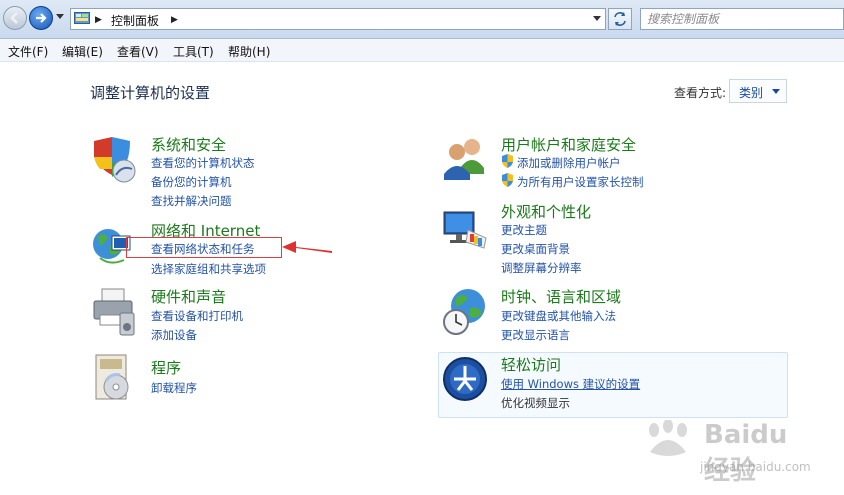  What do you see at coordinates (465, 231) in the screenshot?
I see `monitor-palette-icon` at bounding box center [465, 231].